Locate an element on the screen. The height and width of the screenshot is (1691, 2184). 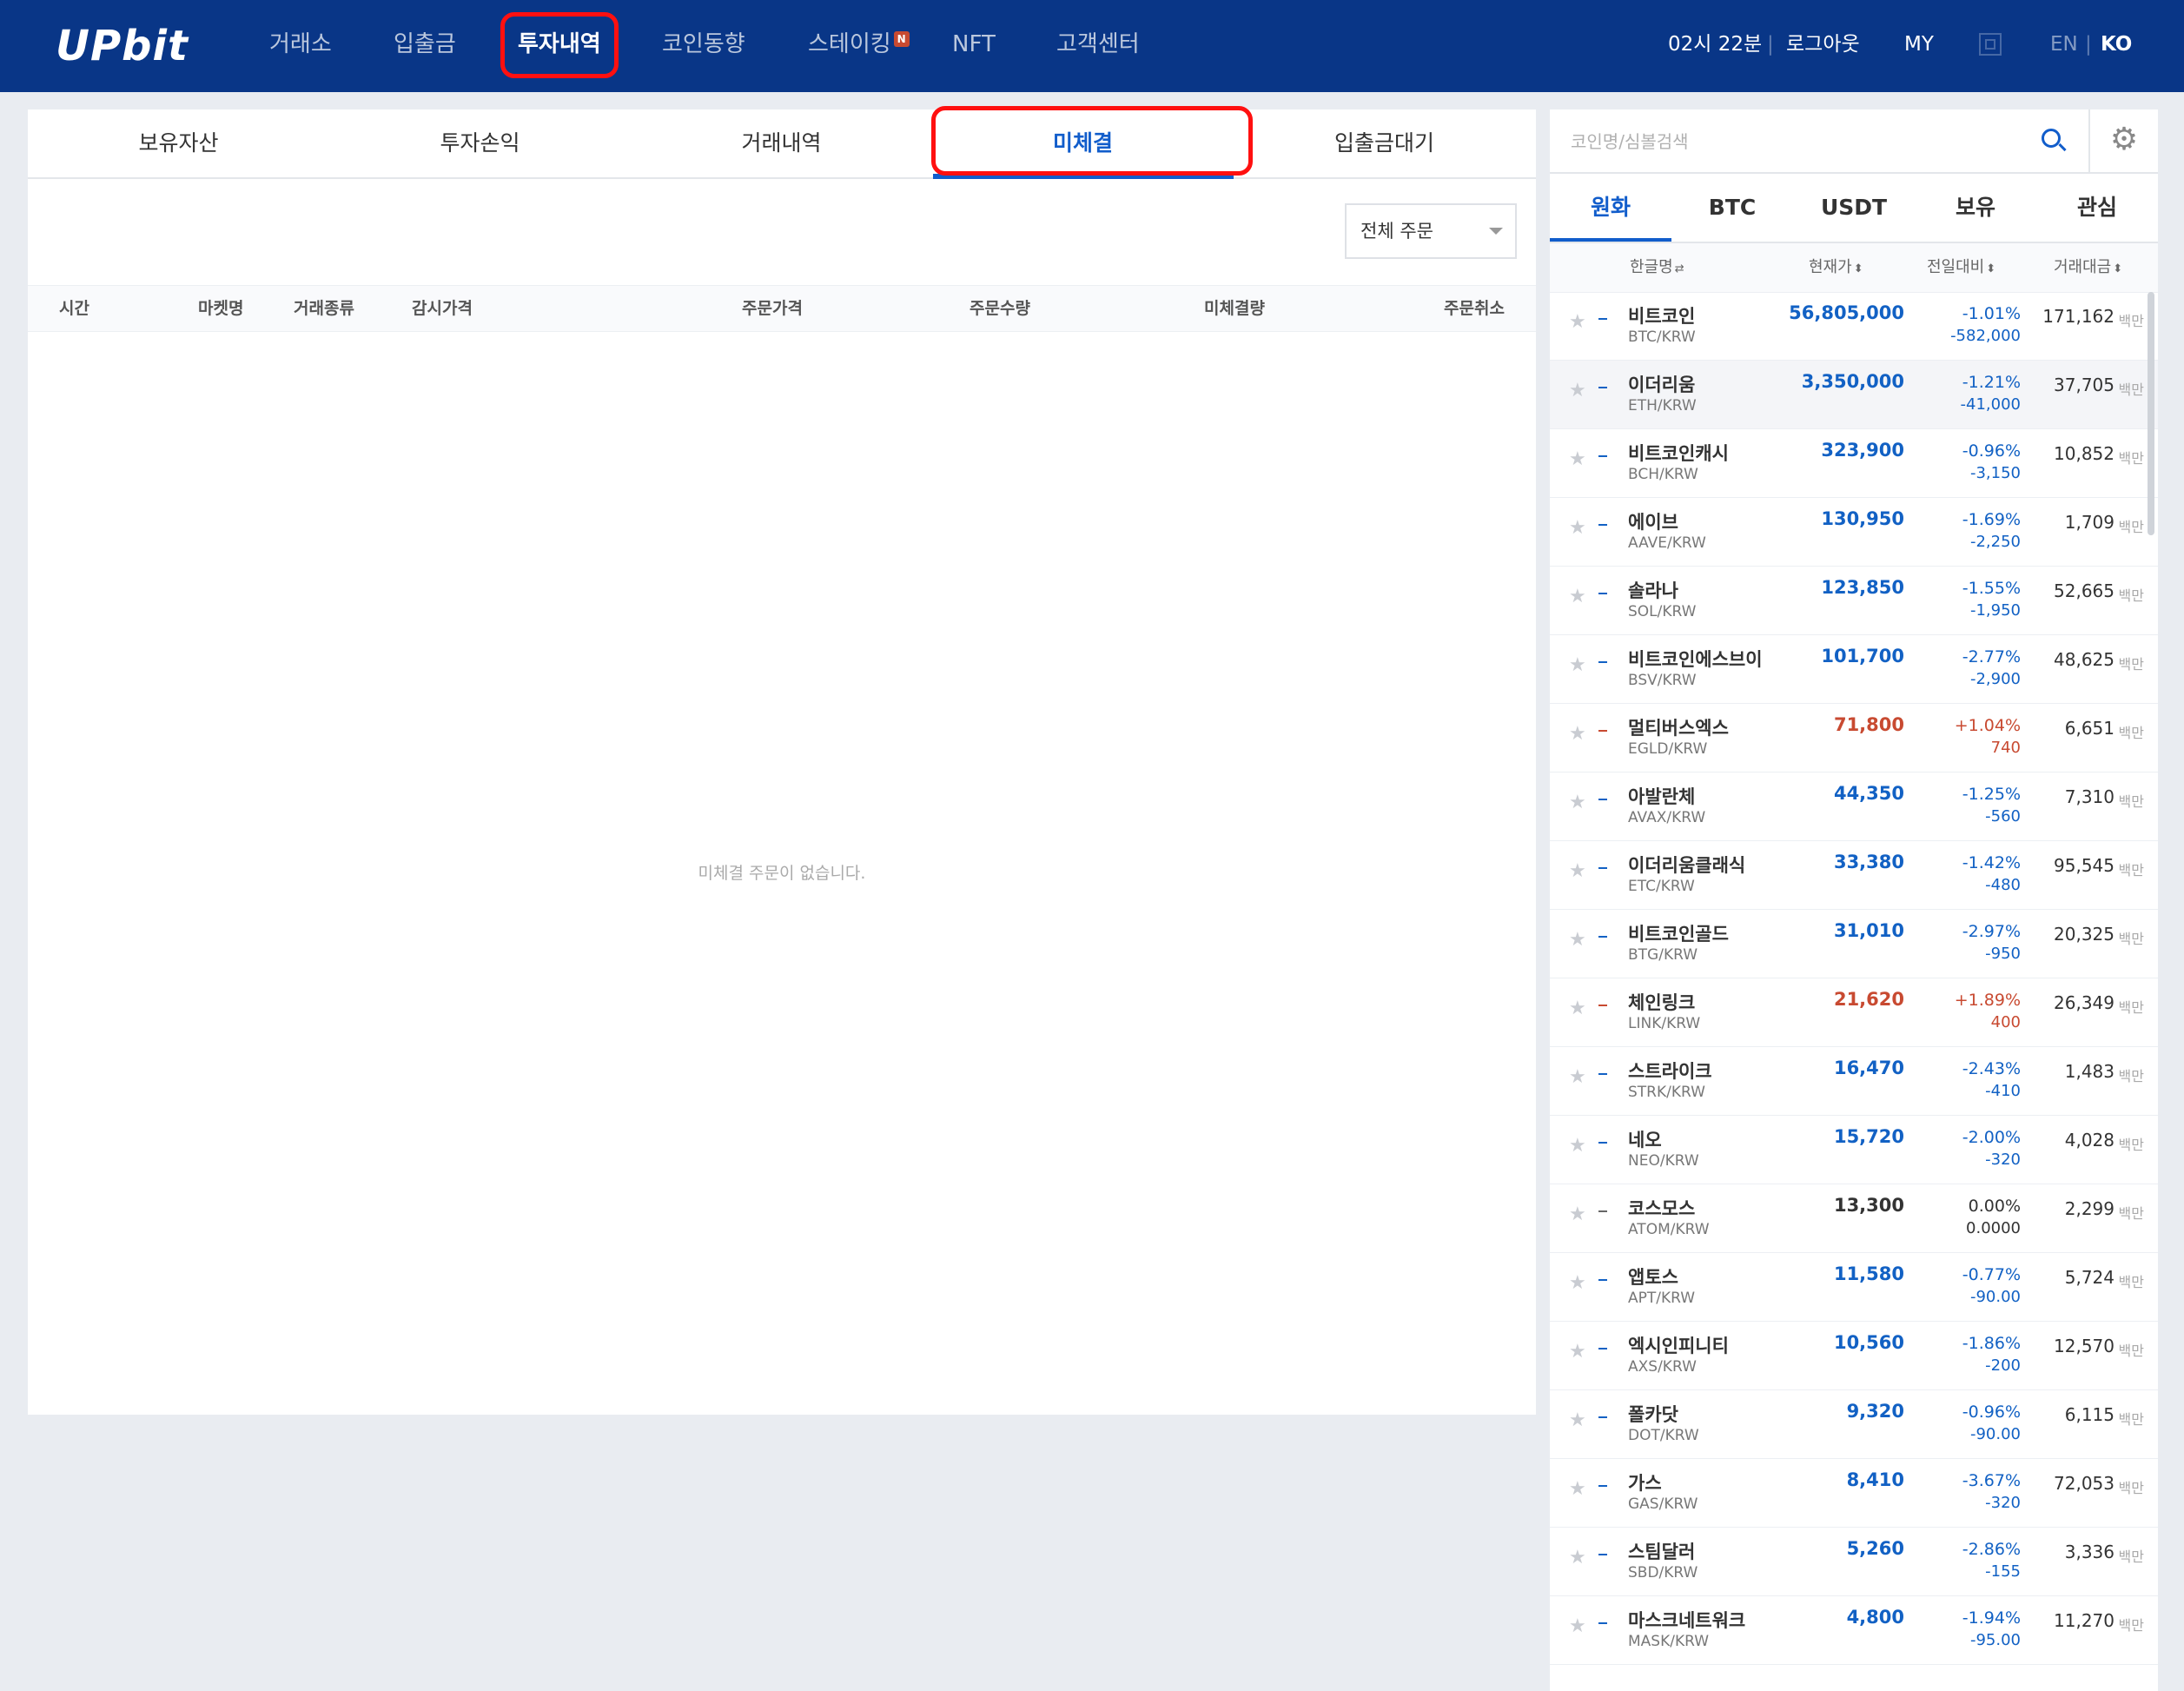
coin-row: ★ 아발란체 AVAX/KRW 44,350 -1.25% -560 7,310 백만 is located at coordinates (1854, 807).